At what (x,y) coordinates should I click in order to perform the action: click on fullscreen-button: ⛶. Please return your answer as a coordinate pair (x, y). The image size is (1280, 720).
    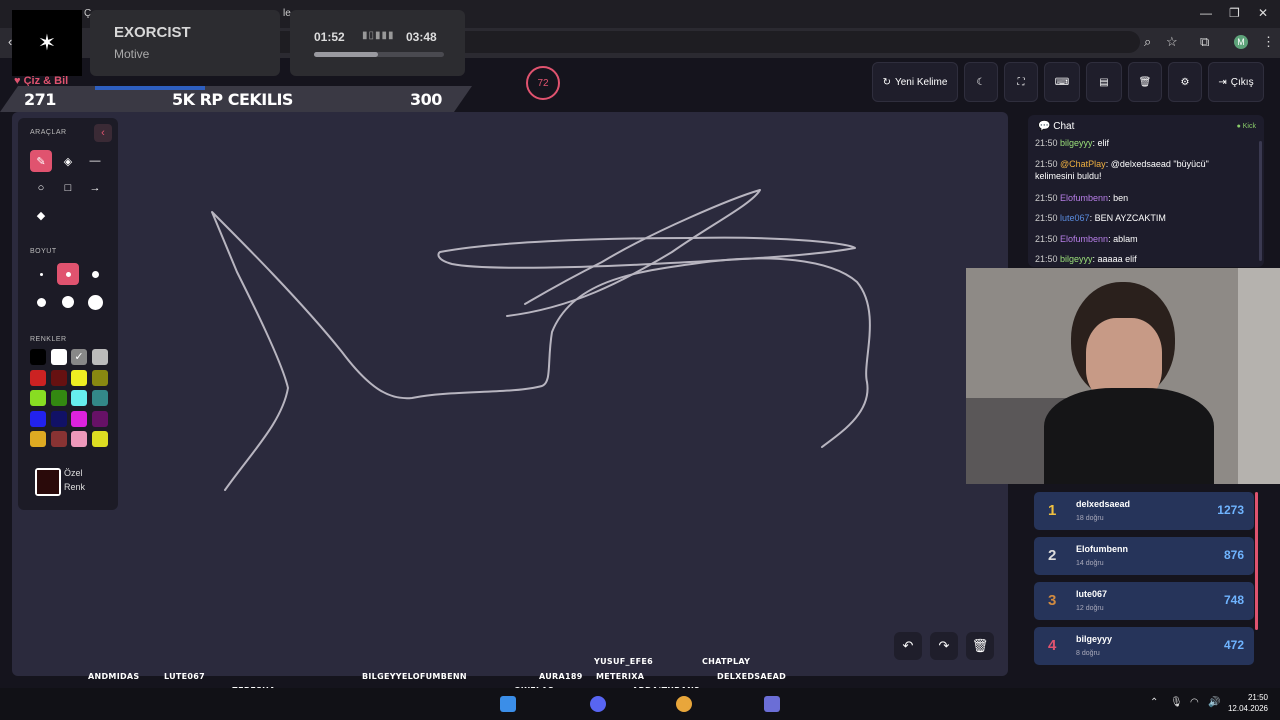
    Looking at the image, I should click on (1021, 82).